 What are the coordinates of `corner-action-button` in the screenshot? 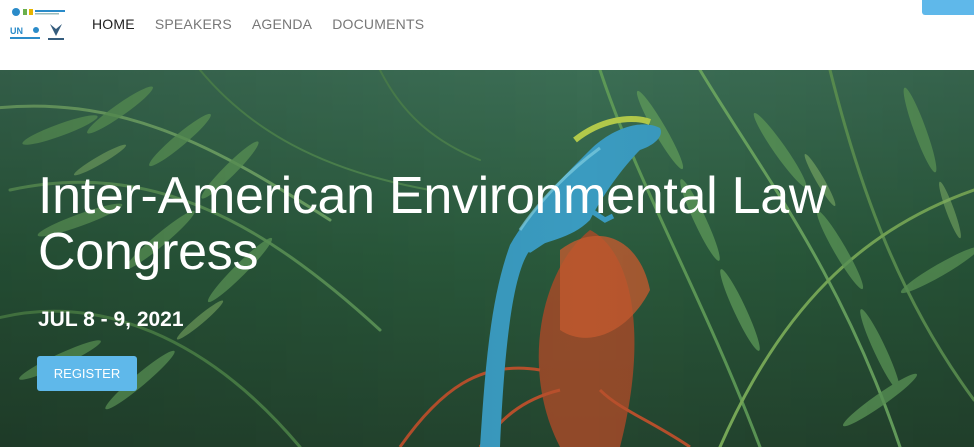 It's located at (948, 7).